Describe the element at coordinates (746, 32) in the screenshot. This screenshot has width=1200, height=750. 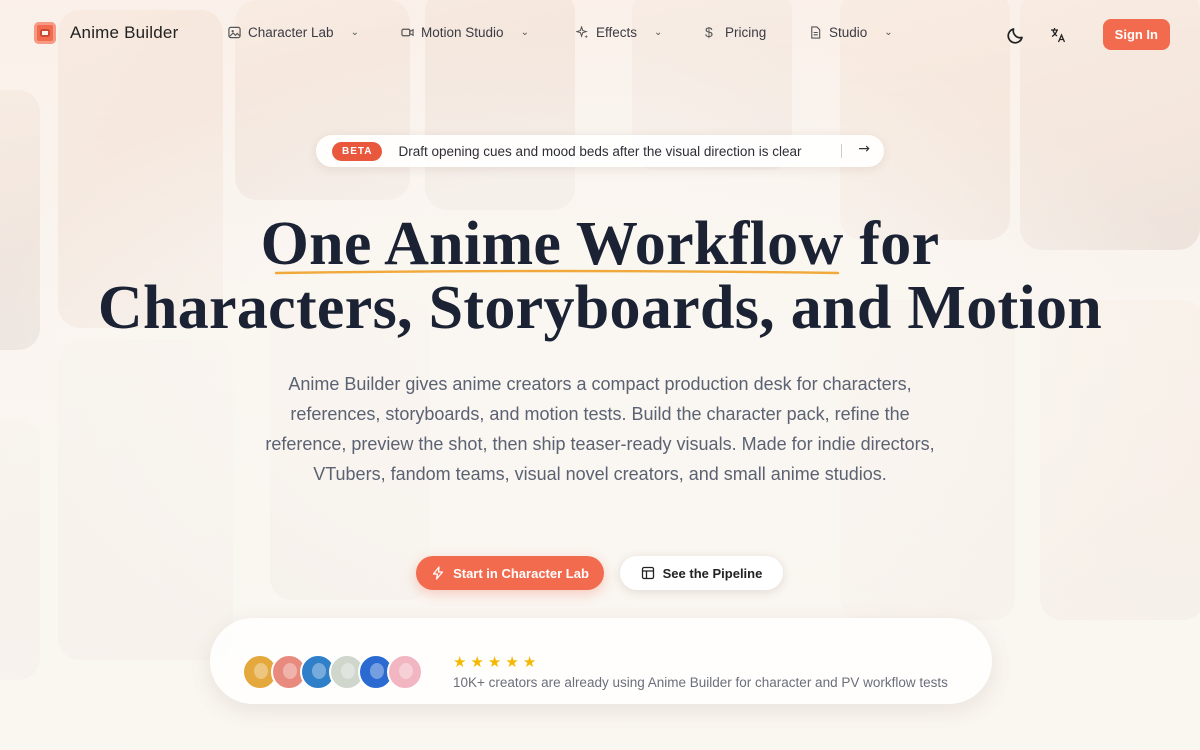
I see `nav-item-label: Pricing` at that location.